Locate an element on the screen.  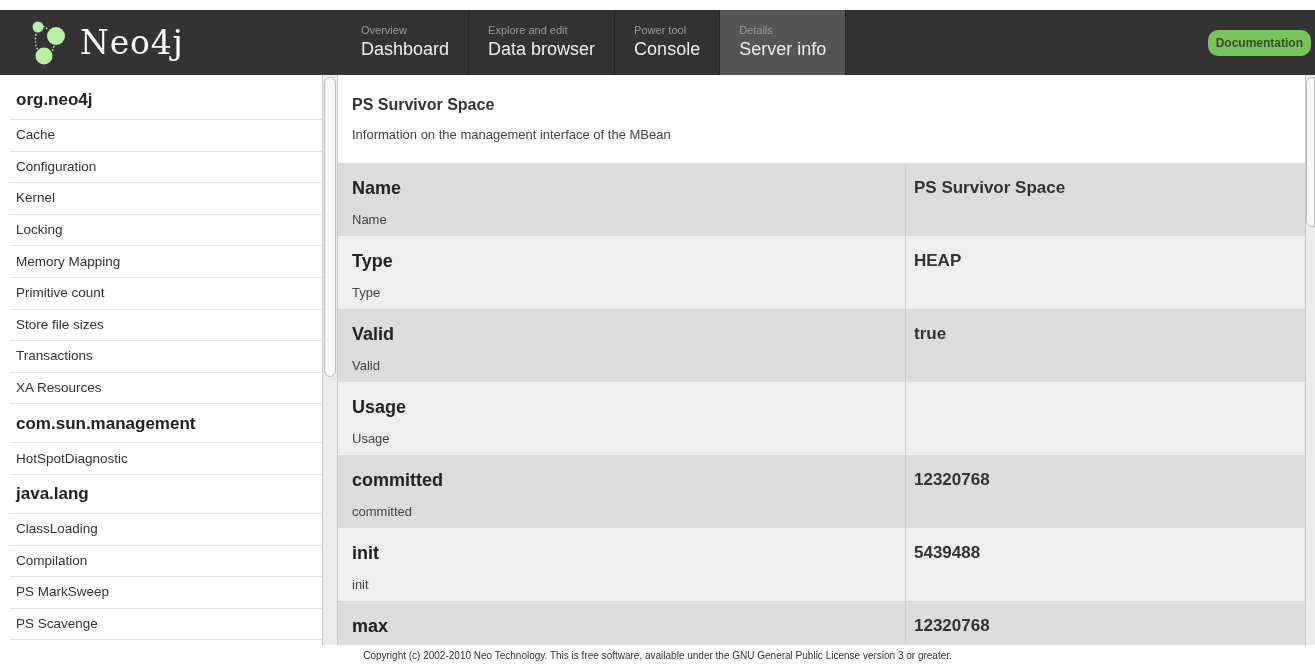
attribute-value: 5439488 is located at coordinates (948, 552).